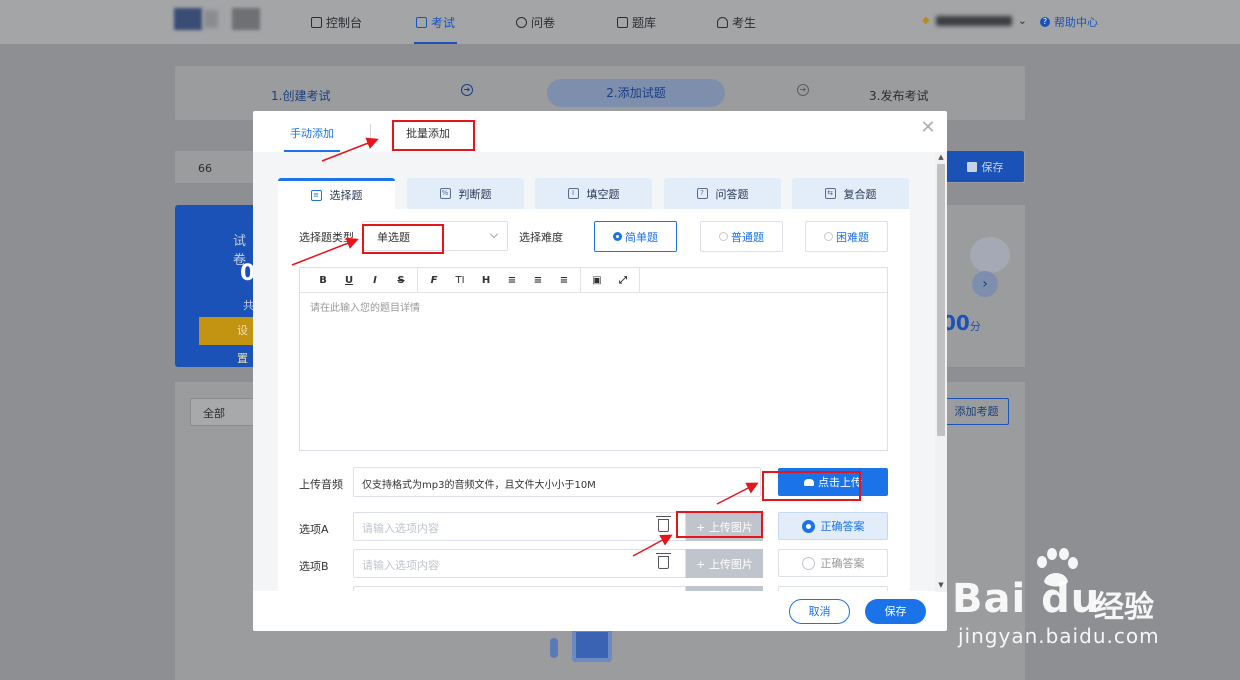 The width and height of the screenshot is (1240, 680). I want to click on logo, so click(219, 19).